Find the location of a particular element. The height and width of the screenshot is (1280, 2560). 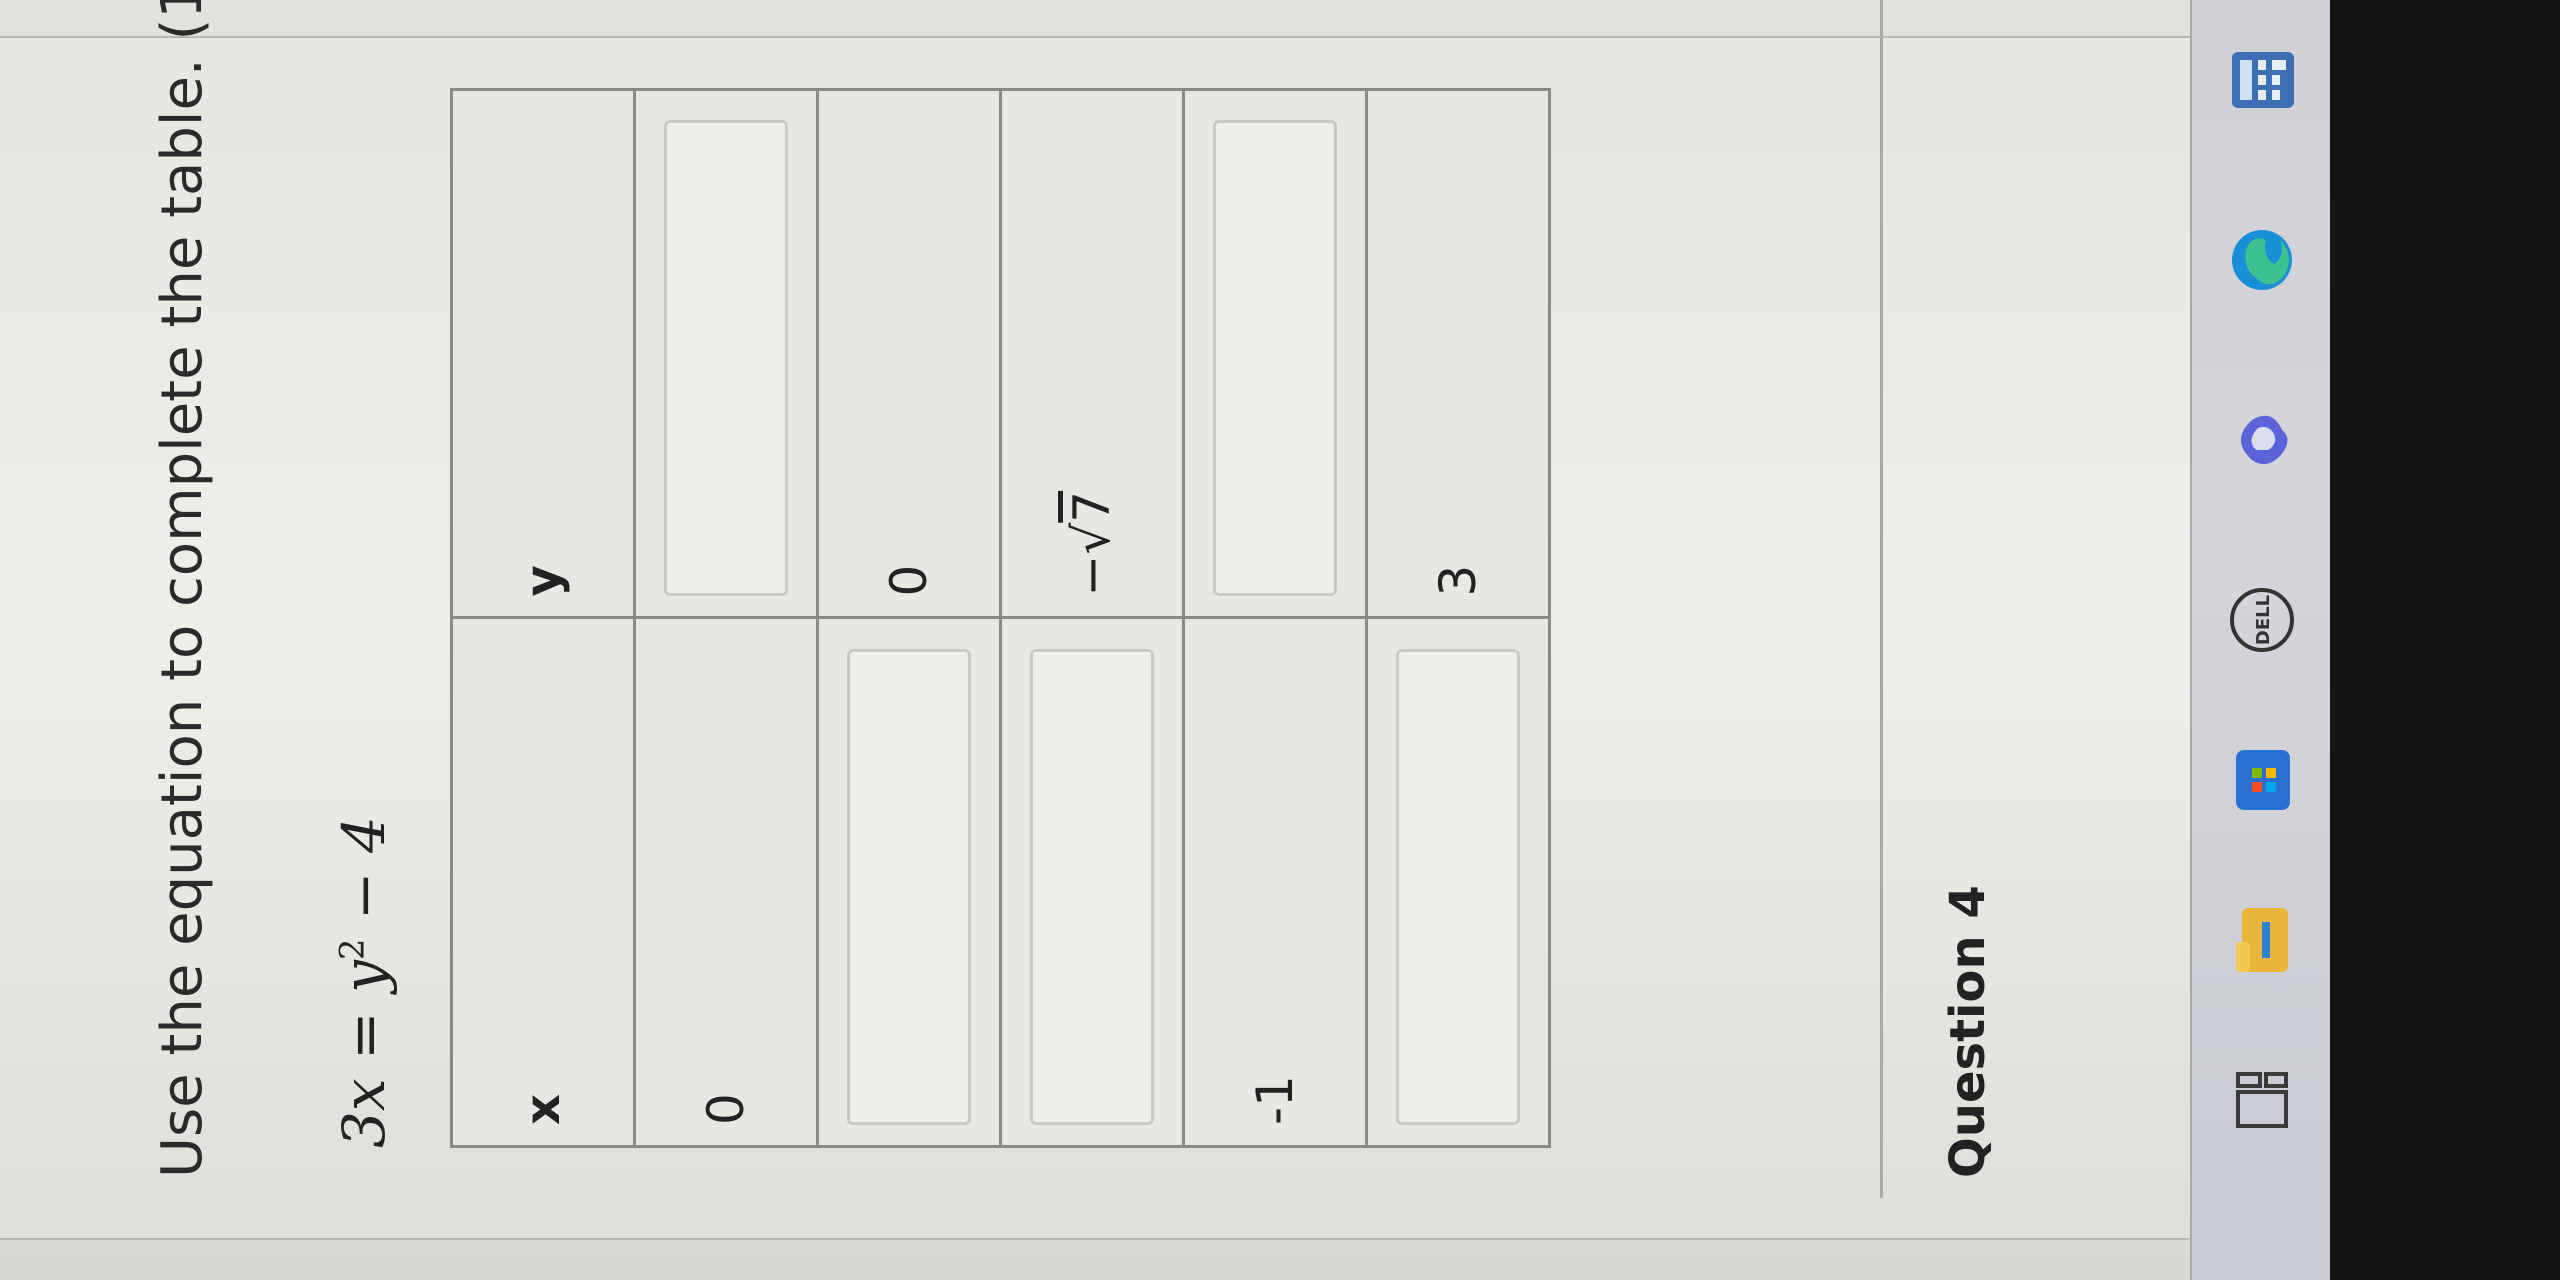

radicand: 7 is located at coordinates (1092, 506).